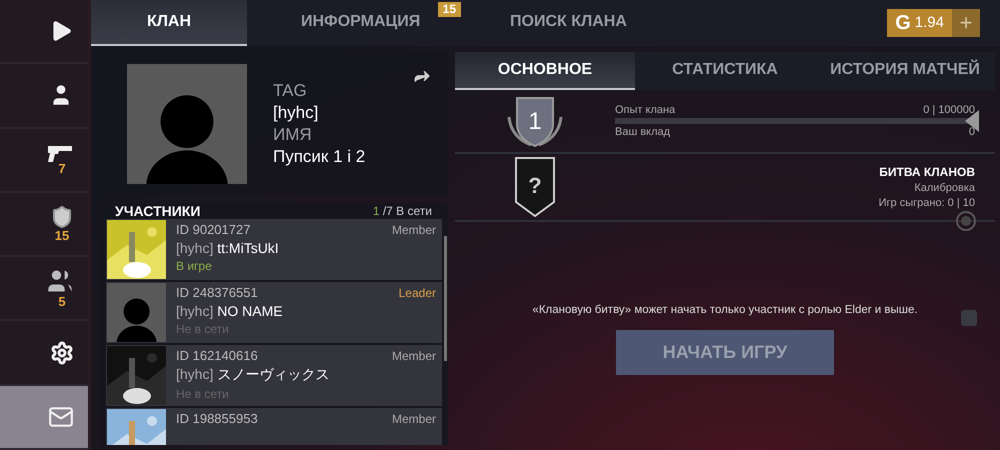 Image resolution: width=1000 pixels, height=450 pixels. Describe the element at coordinates (62, 352) in the screenshot. I see `settings-icon` at that location.